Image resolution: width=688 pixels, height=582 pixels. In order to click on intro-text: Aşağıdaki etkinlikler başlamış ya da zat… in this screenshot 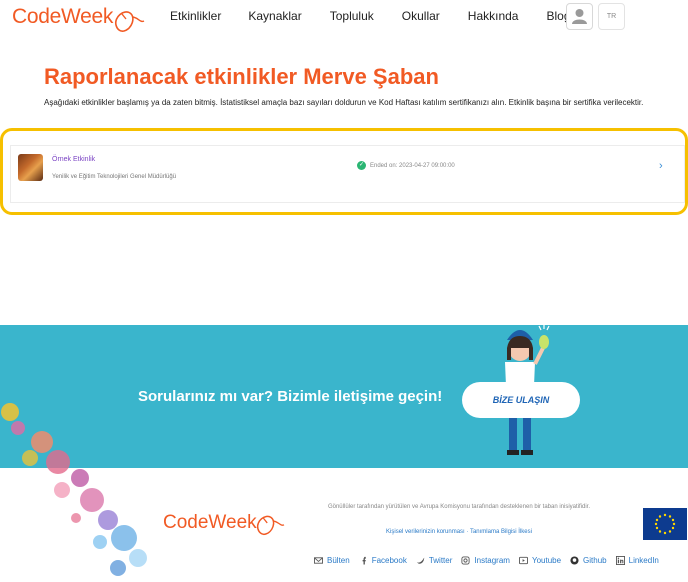, I will do `click(344, 102)`.